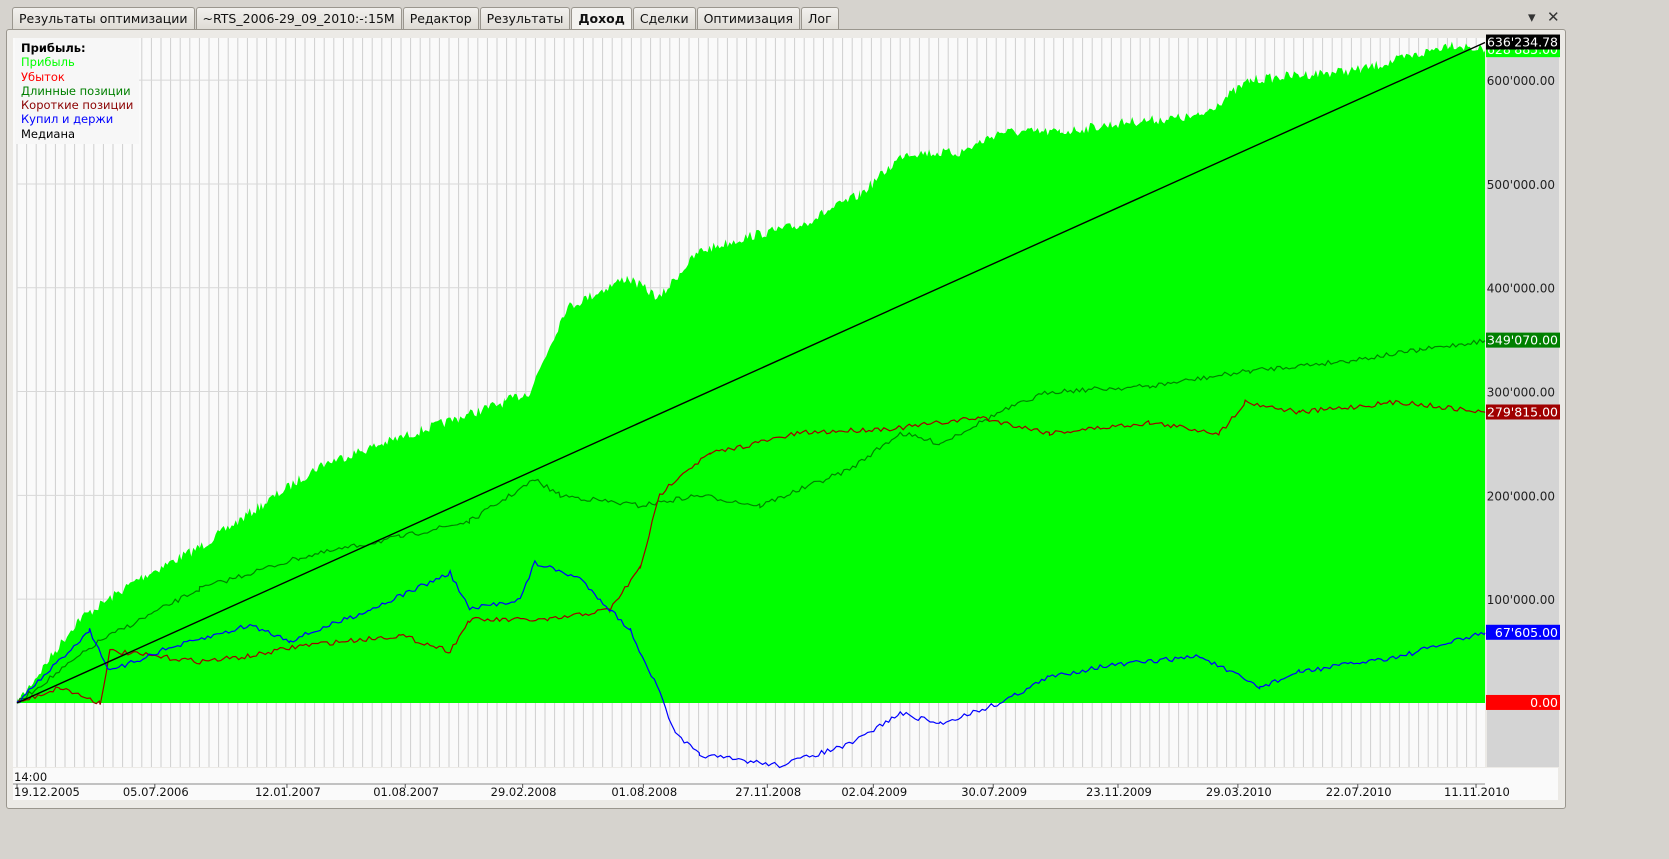  Describe the element at coordinates (156, 792) in the screenshot. I see `x-tick-label: 05.07.2006` at that location.